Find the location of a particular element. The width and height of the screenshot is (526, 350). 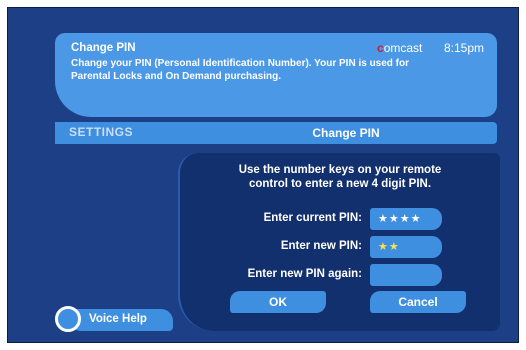

new-pin-label: Enter new PIN: is located at coordinates (321, 246).